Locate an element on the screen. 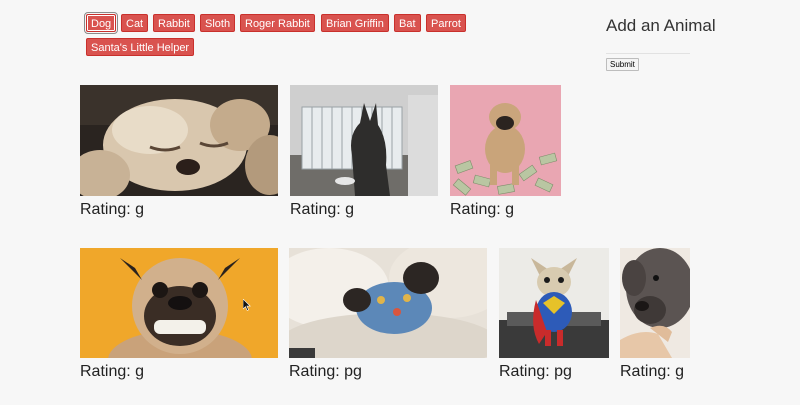 This screenshot has height=405, width=800. dog-hand-image is located at coordinates (655, 303).